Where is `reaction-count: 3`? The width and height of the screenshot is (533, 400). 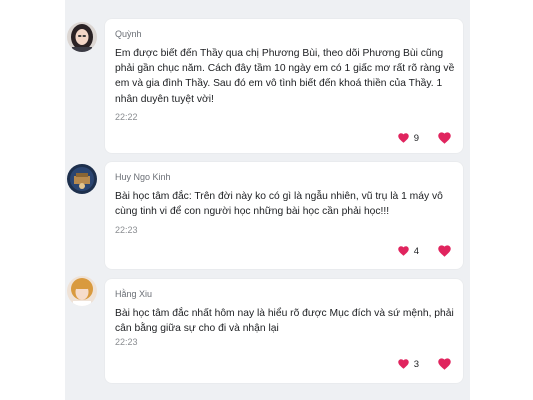 reaction-count: 3 is located at coordinates (416, 364).